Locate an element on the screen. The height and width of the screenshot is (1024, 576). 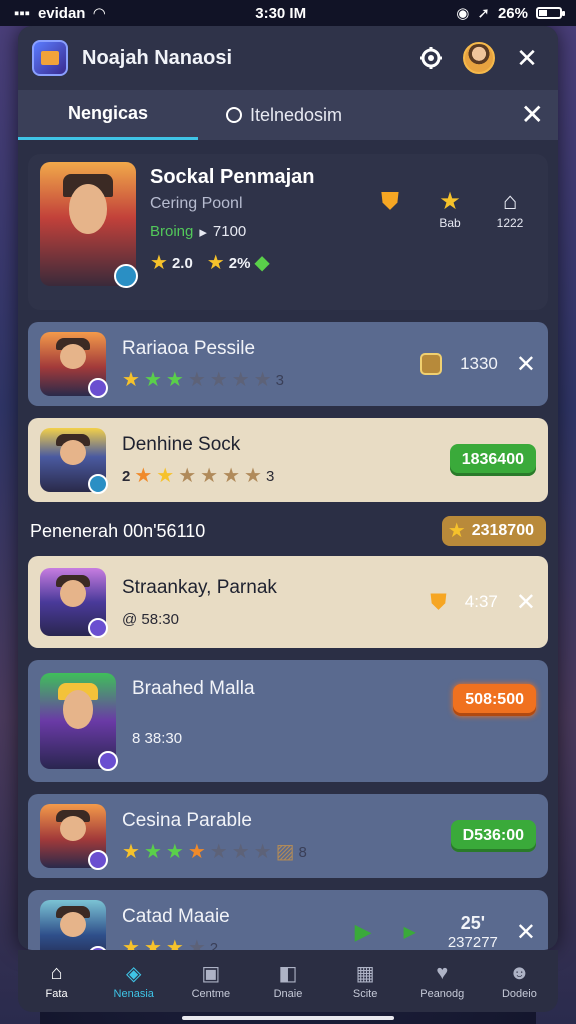
action-button: D536:00 is located at coordinates (493, 836).